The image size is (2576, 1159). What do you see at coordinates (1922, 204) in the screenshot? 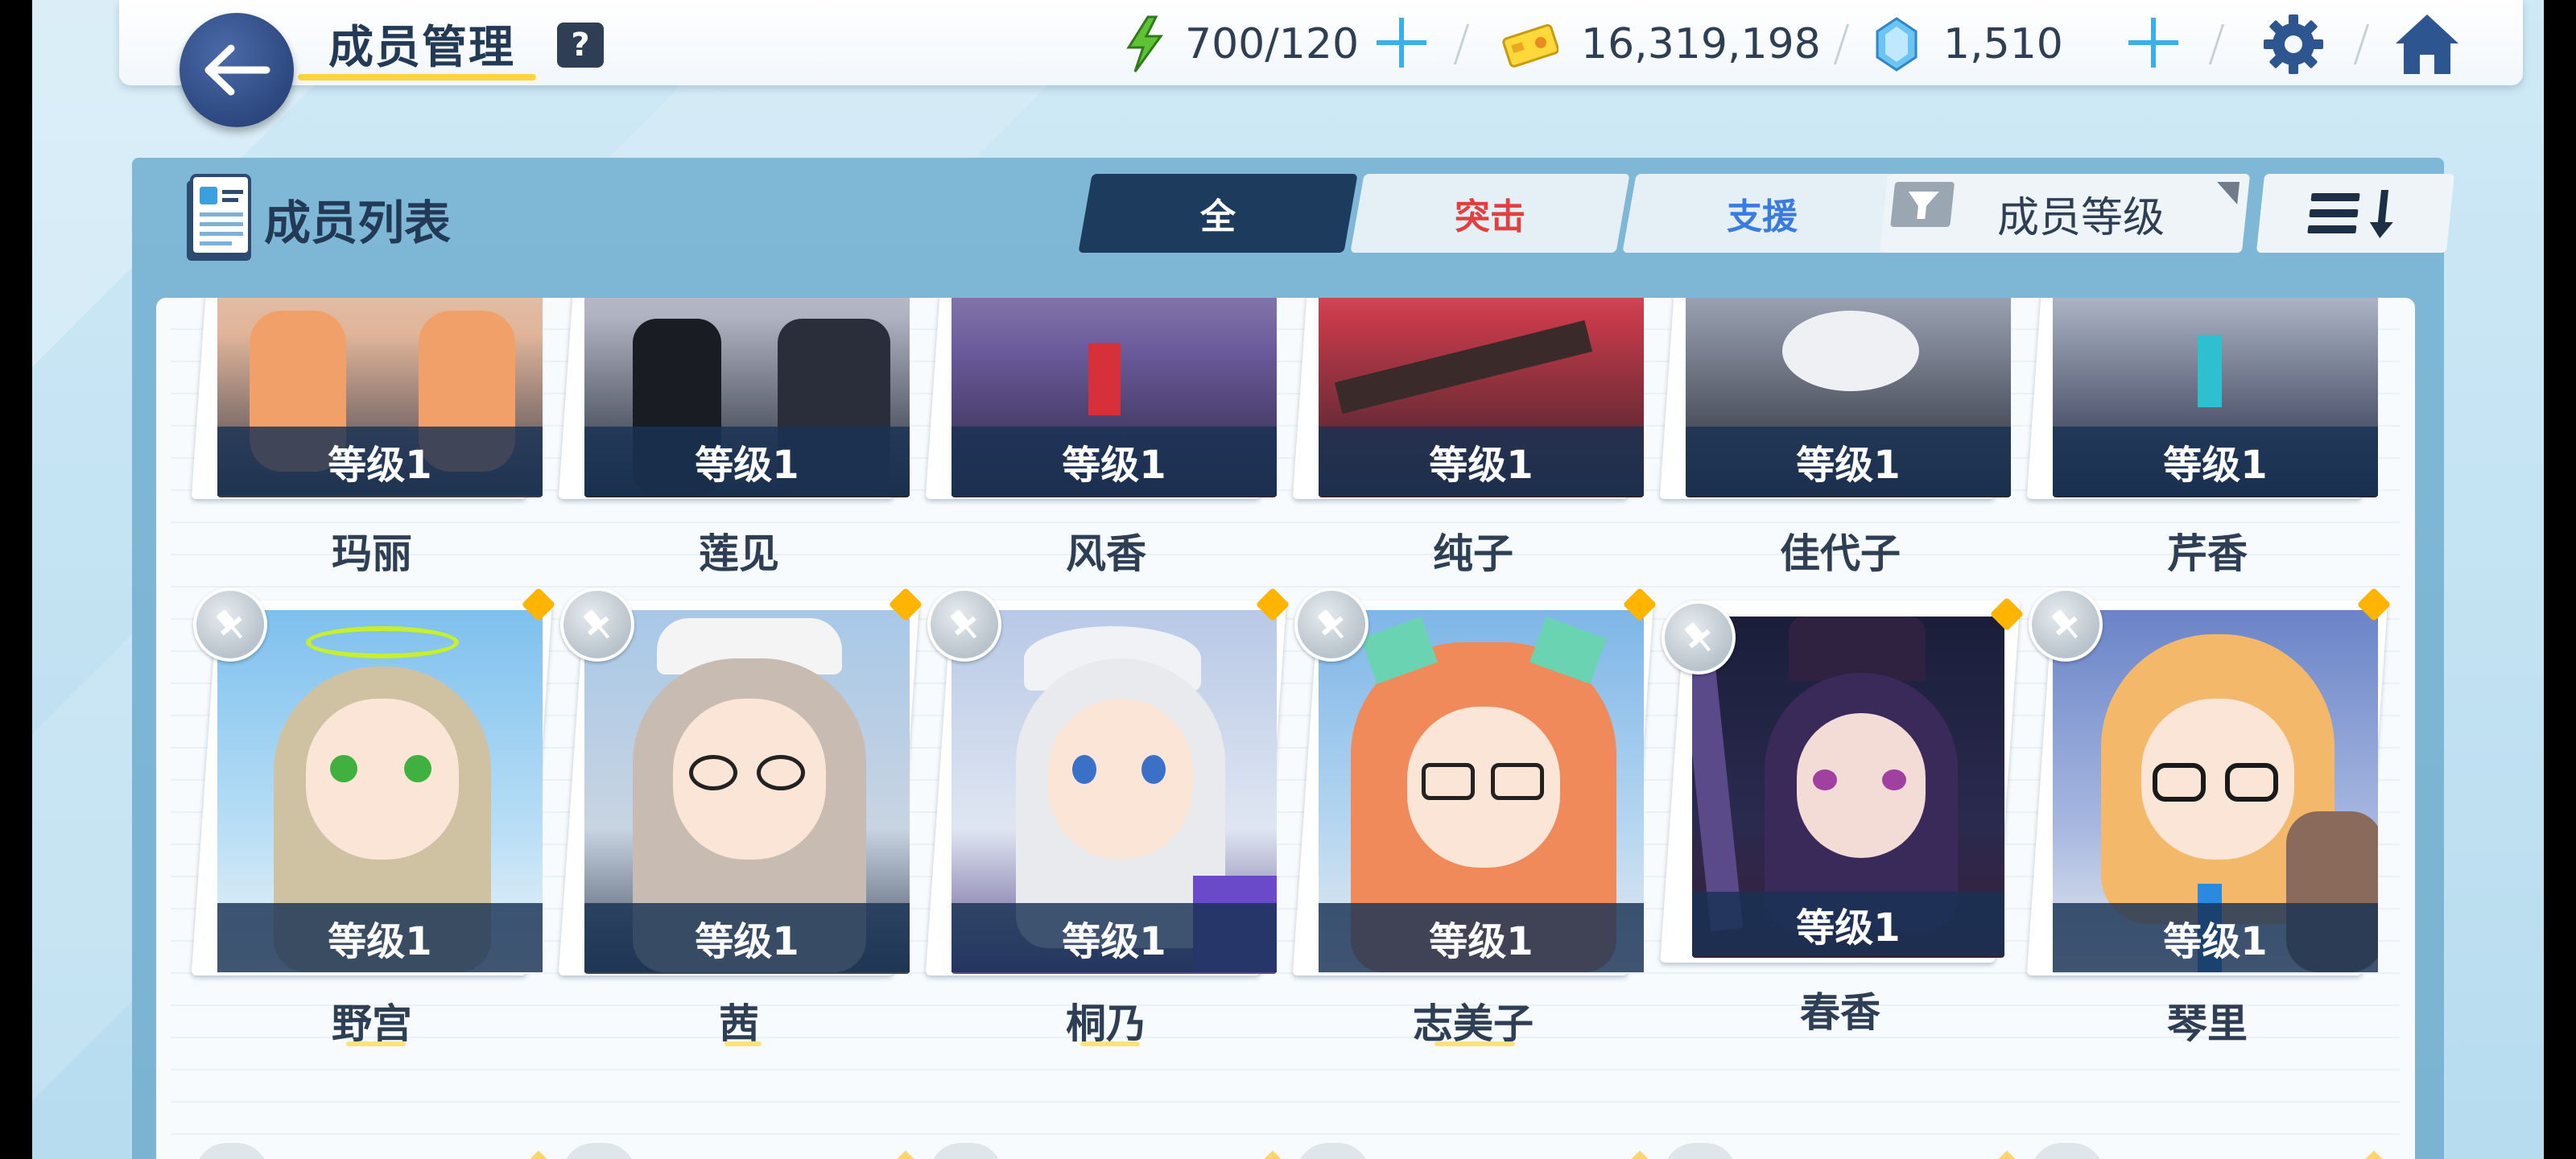
I see `filter-icon` at bounding box center [1922, 204].